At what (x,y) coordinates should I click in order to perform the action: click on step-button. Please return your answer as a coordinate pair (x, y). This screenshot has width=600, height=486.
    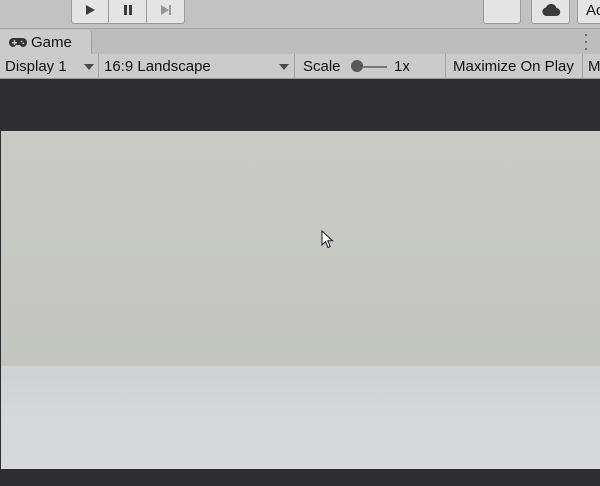
    Looking at the image, I should click on (166, 12).